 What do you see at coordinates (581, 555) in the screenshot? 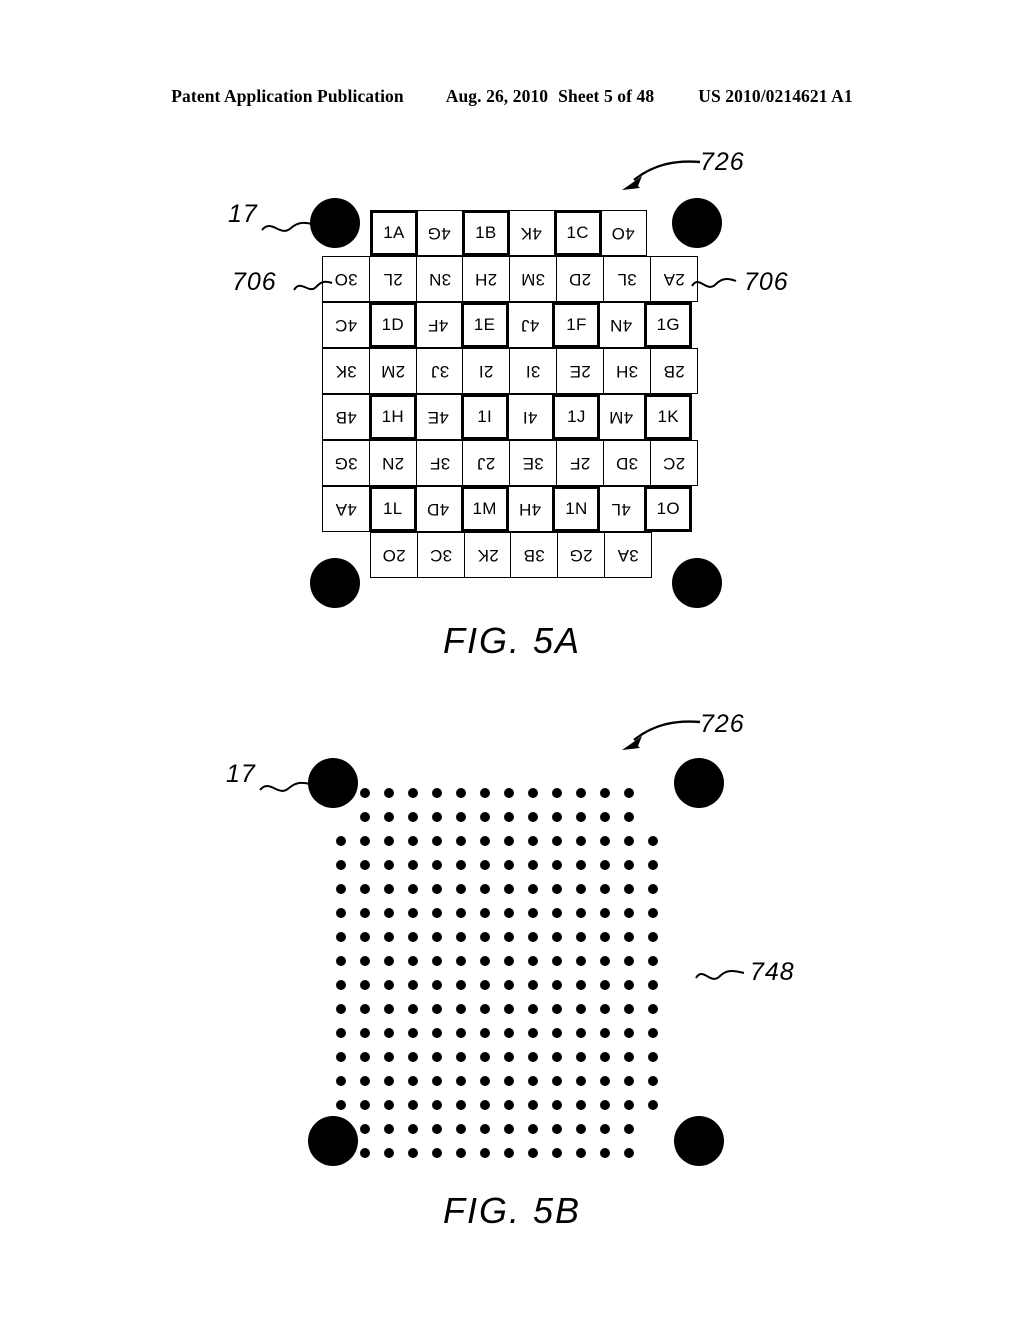
I see `tag-cell: 2G` at bounding box center [581, 555].